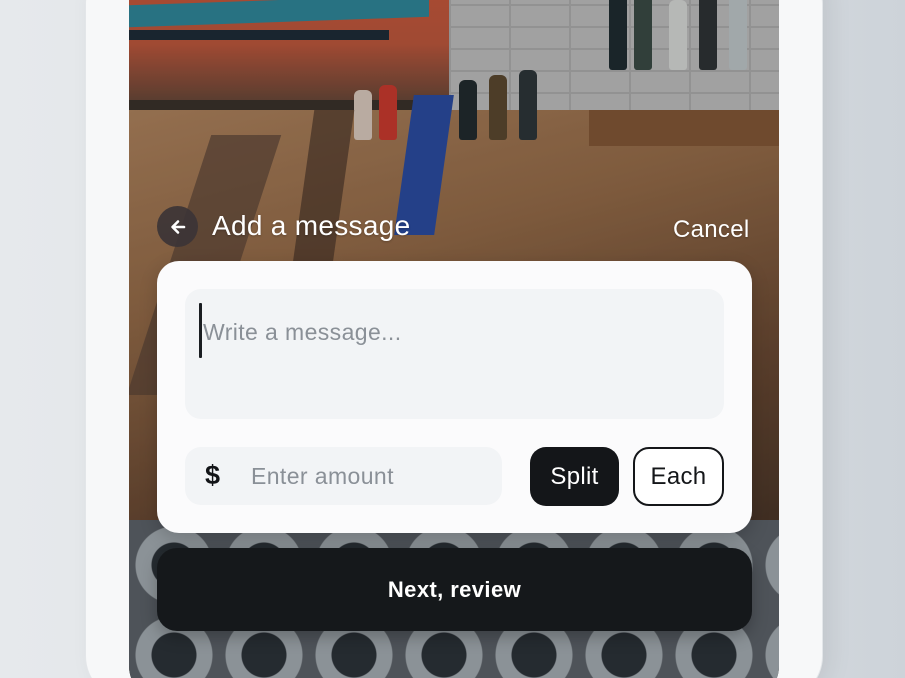 The height and width of the screenshot is (678, 905). Describe the element at coordinates (213, 475) in the screenshot. I see `dollar-icon: $` at that location.